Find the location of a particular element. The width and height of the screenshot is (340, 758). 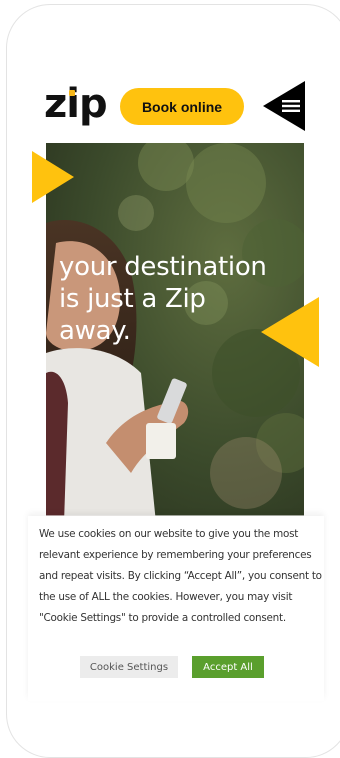

book-online-button: Book online is located at coordinates (182, 106).